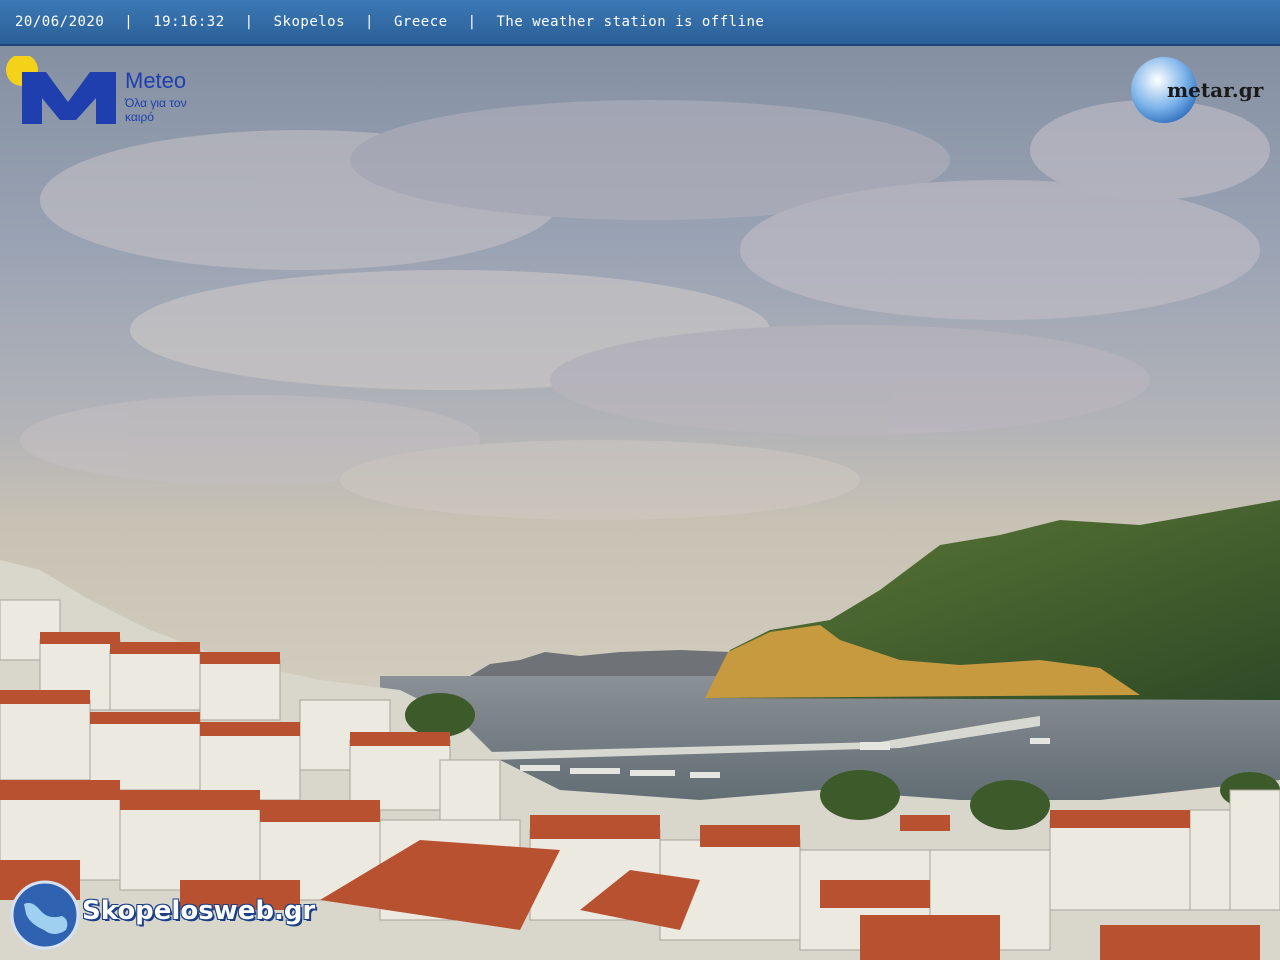 The image size is (1280, 960). What do you see at coordinates (156, 110) in the screenshot?
I see `meteo-tagline: Όλα για τον καιρό` at bounding box center [156, 110].